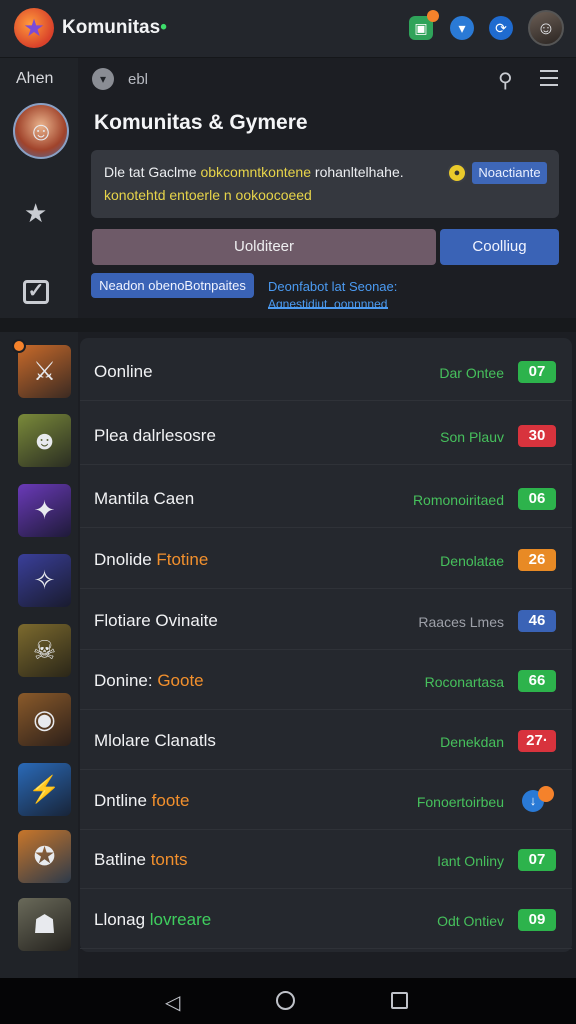  I want to click on notice-button: Noactiante, so click(509, 173).